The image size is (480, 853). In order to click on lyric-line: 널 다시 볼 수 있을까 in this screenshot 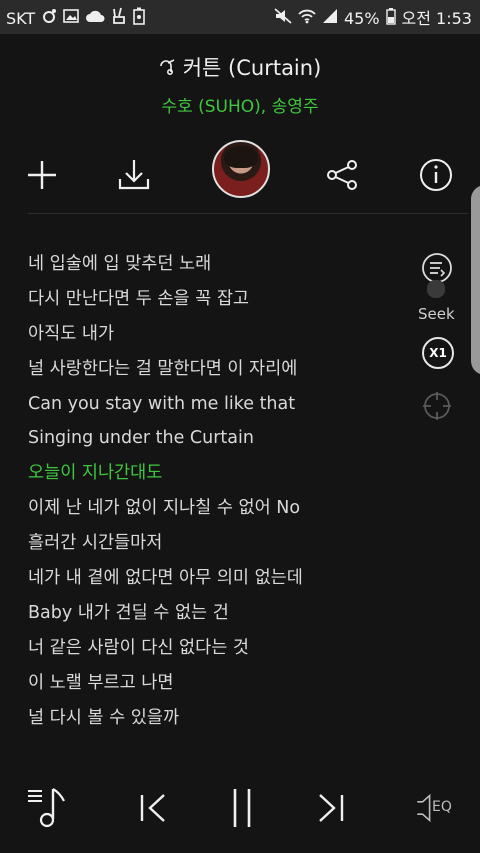, I will do `click(218, 722)`.